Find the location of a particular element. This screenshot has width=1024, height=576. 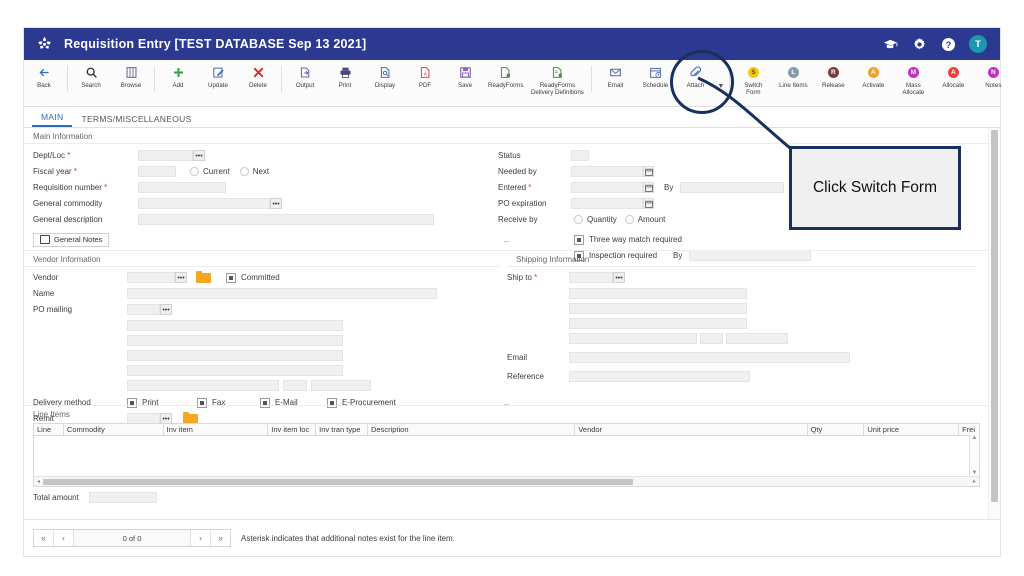

general-commodity-input is located at coordinates (204, 203).